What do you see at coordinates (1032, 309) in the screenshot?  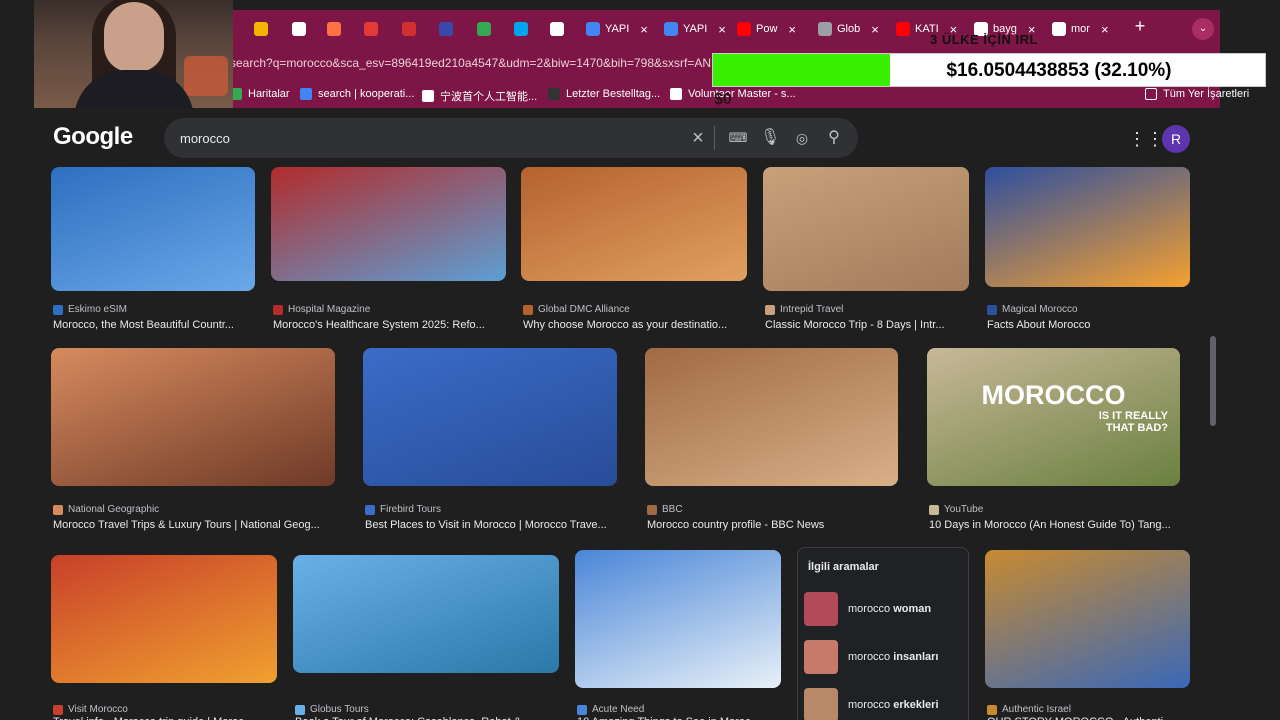 I see `result-source: Magical Morocco` at bounding box center [1032, 309].